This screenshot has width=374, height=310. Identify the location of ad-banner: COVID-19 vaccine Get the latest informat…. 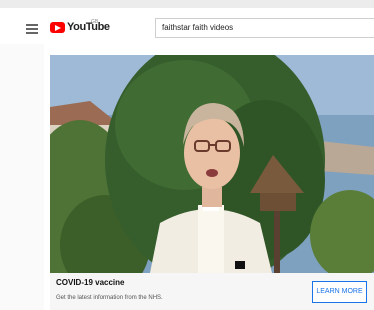
(212, 291).